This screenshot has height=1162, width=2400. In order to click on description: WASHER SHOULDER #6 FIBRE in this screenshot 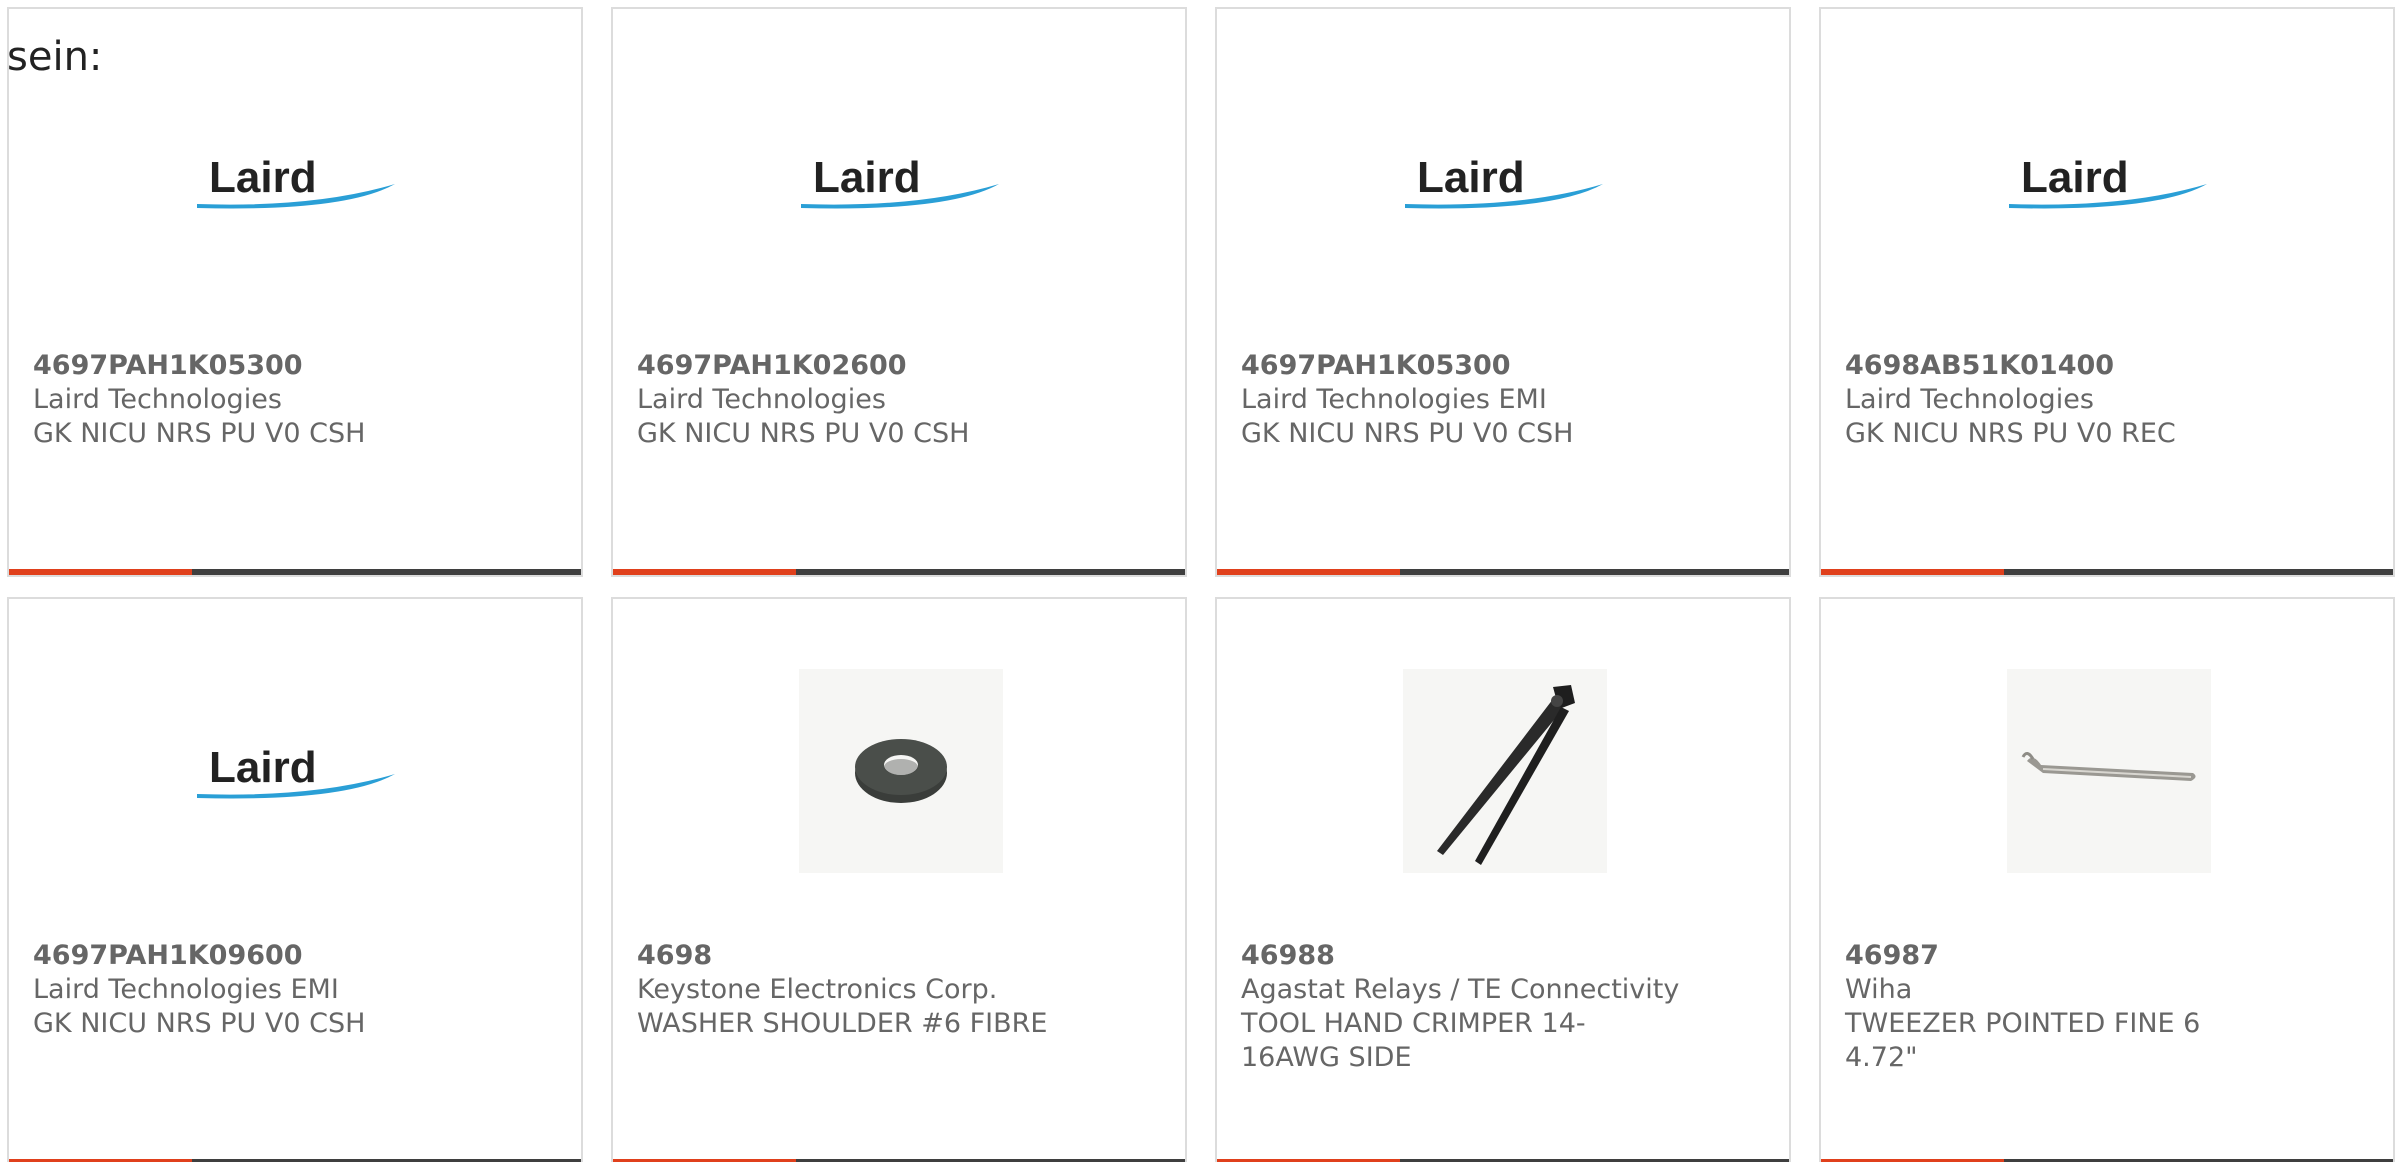, I will do `click(842, 1023)`.